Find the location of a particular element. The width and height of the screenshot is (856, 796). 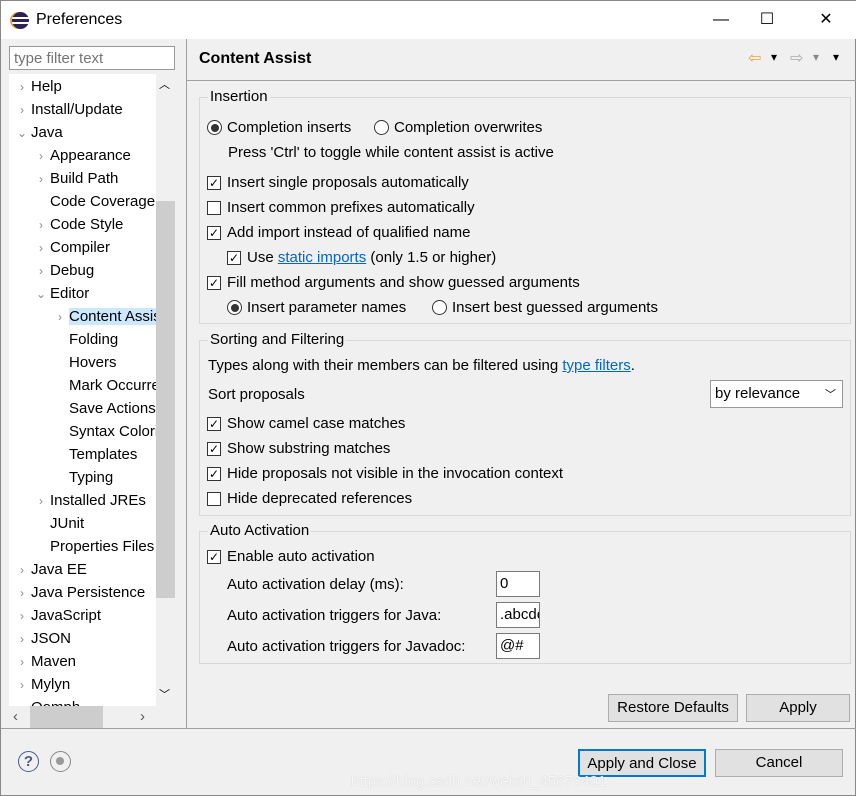

maximize-button: ☐ is located at coordinates (767, 20).